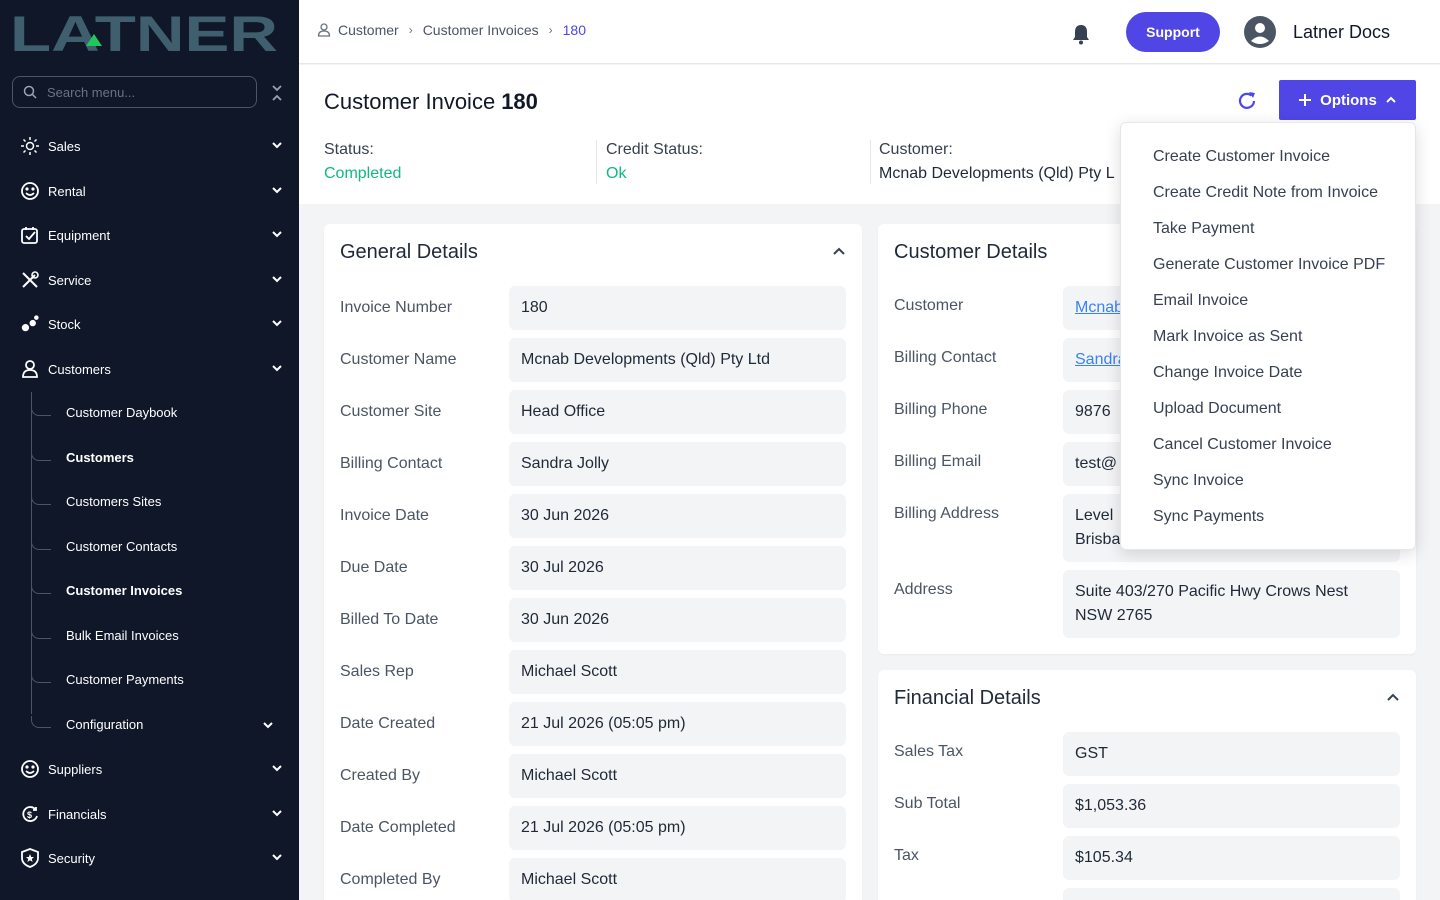 This screenshot has height=900, width=1440. Describe the element at coordinates (79, 369) in the screenshot. I see `sidebar-item-label: Customers` at that location.